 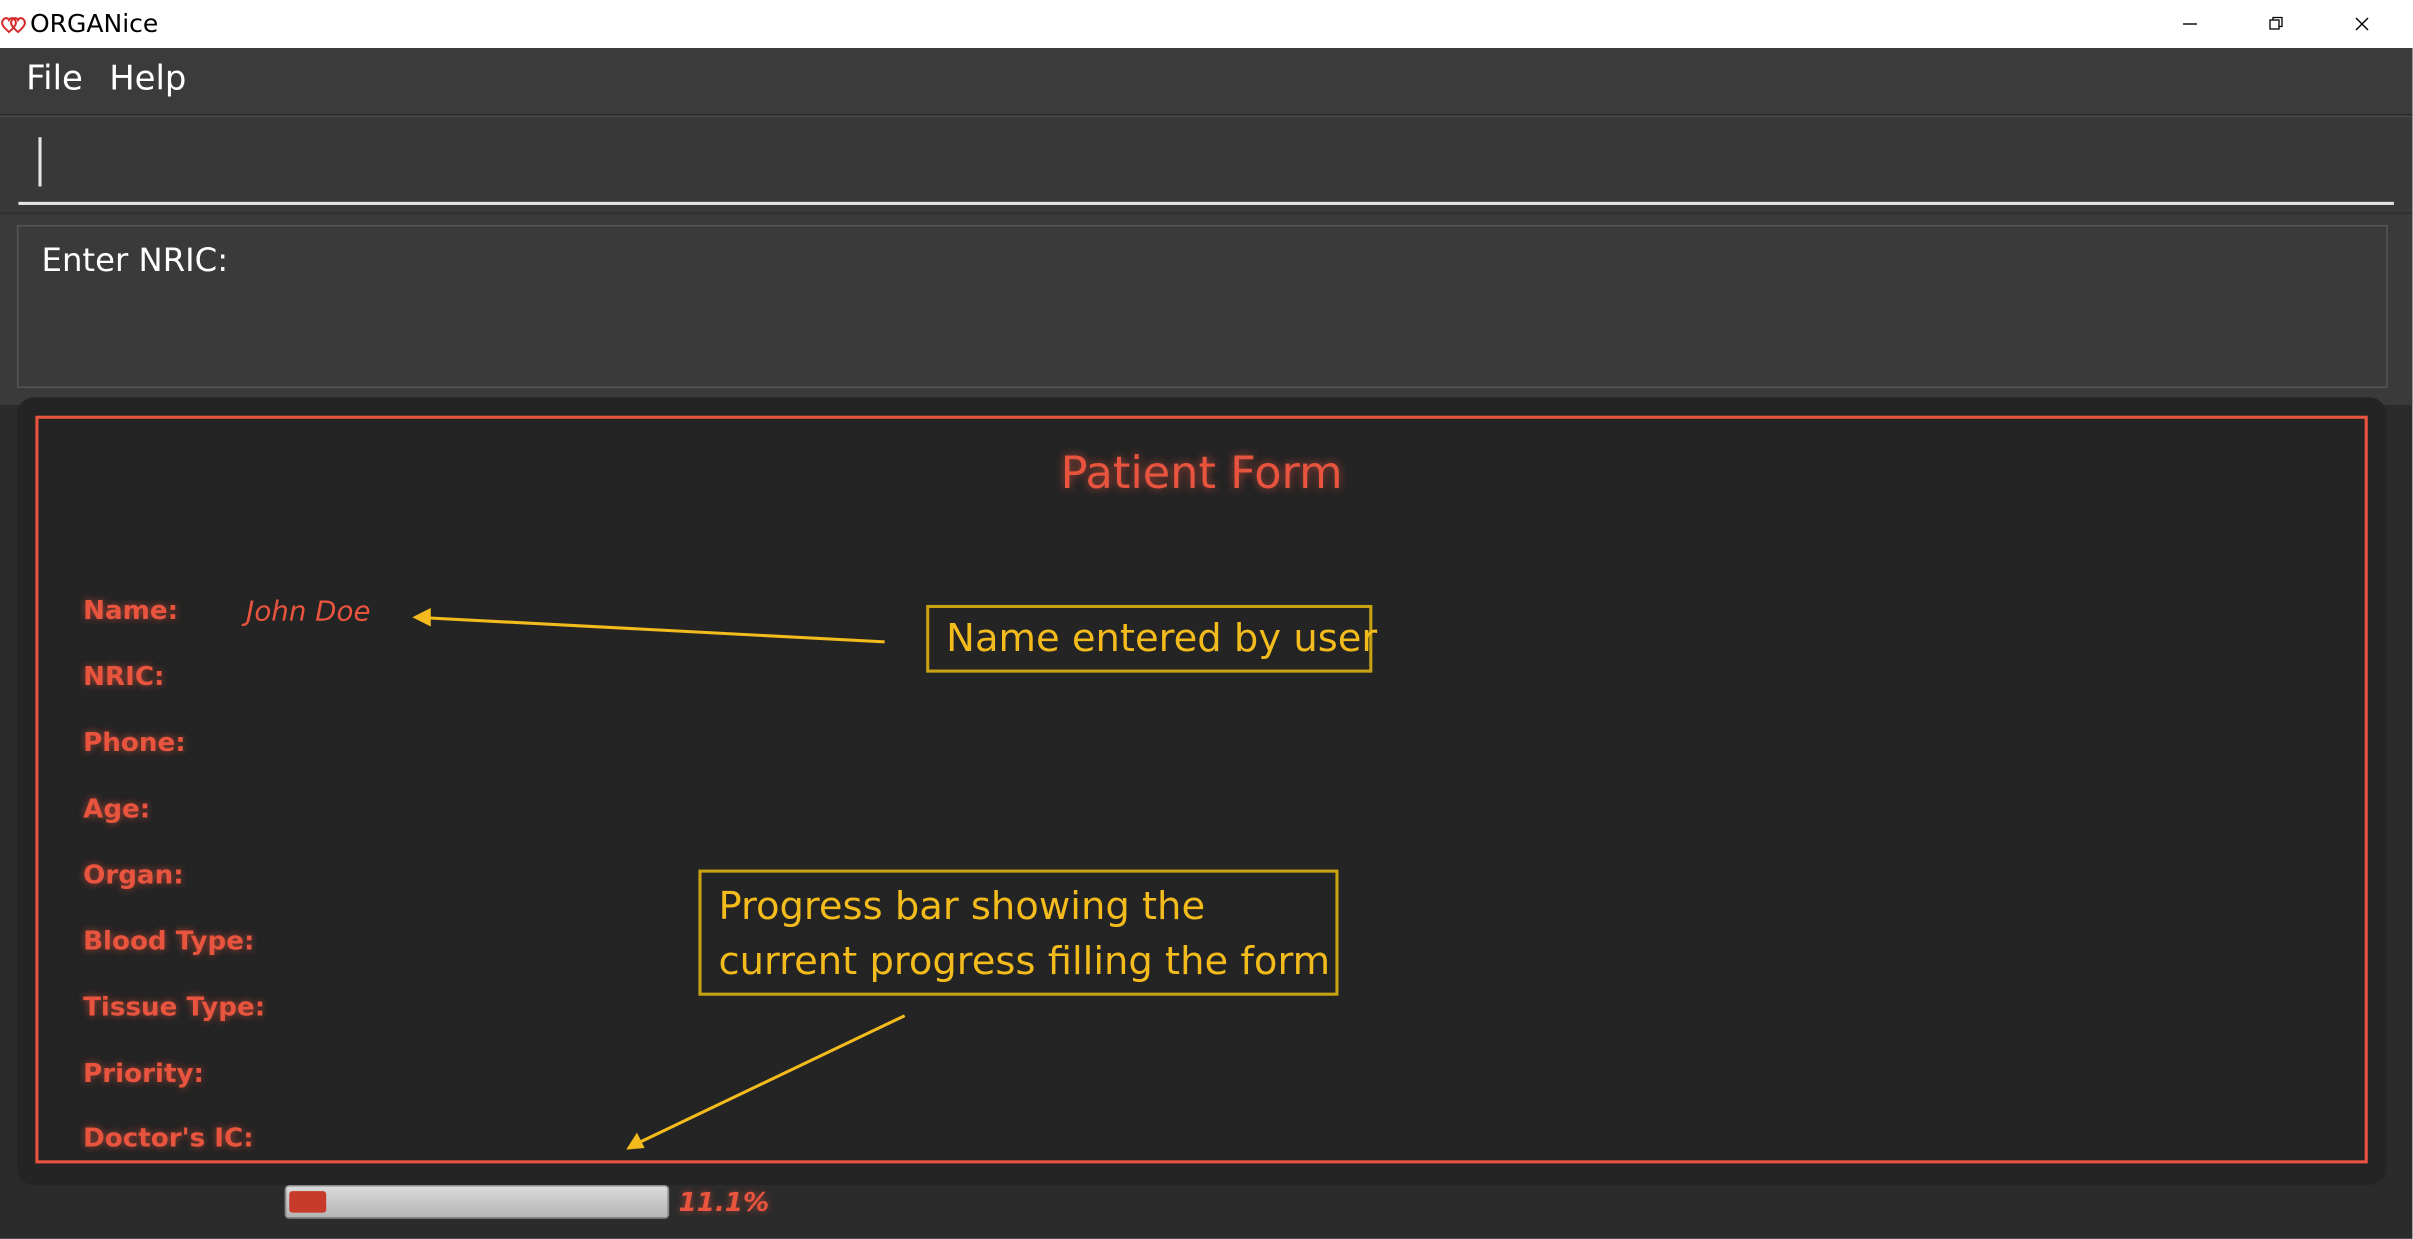 What do you see at coordinates (768, 1081) in the screenshot?
I see `arrow-to-progress` at bounding box center [768, 1081].